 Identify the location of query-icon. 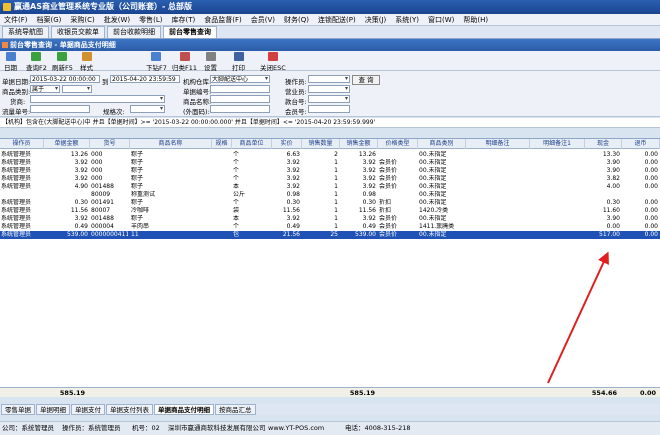
(5, 45).